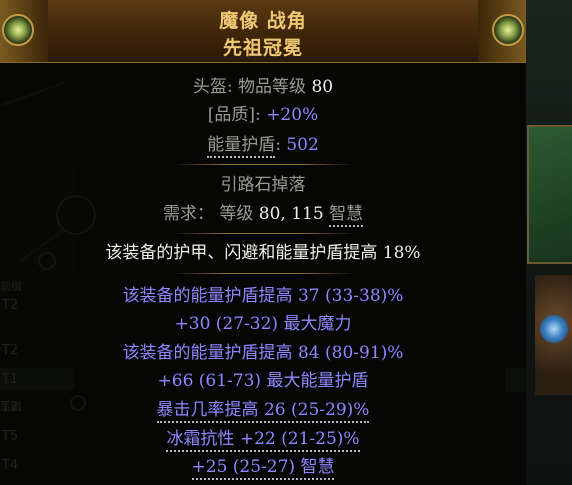  What do you see at coordinates (263, 296) in the screenshot?
I see `explicit-mod: 该装备的能量护盾提高 37 (33-38)%` at bounding box center [263, 296].